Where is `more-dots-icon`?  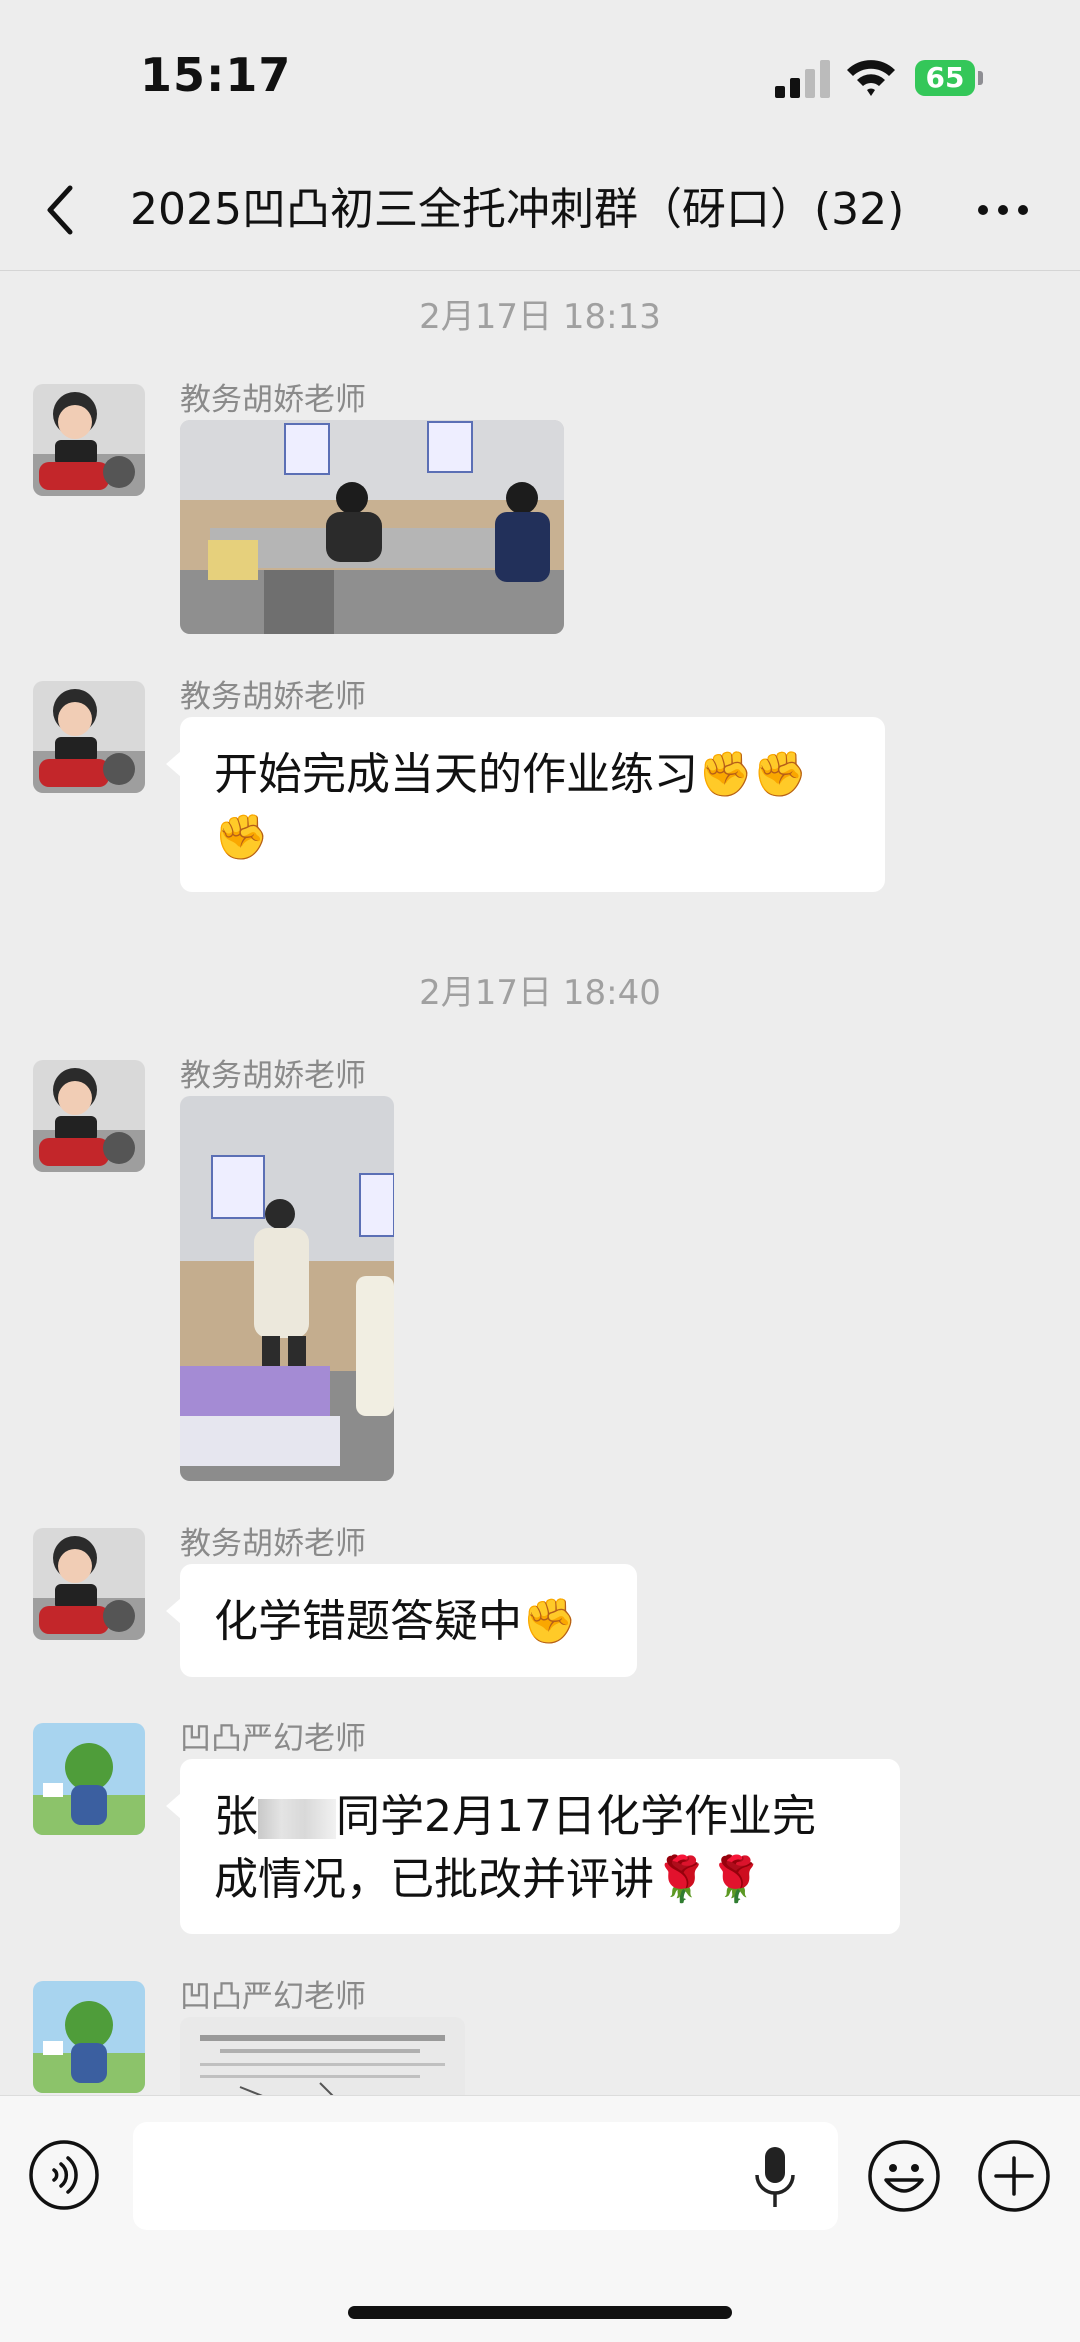 more-dots-icon is located at coordinates (1003, 210).